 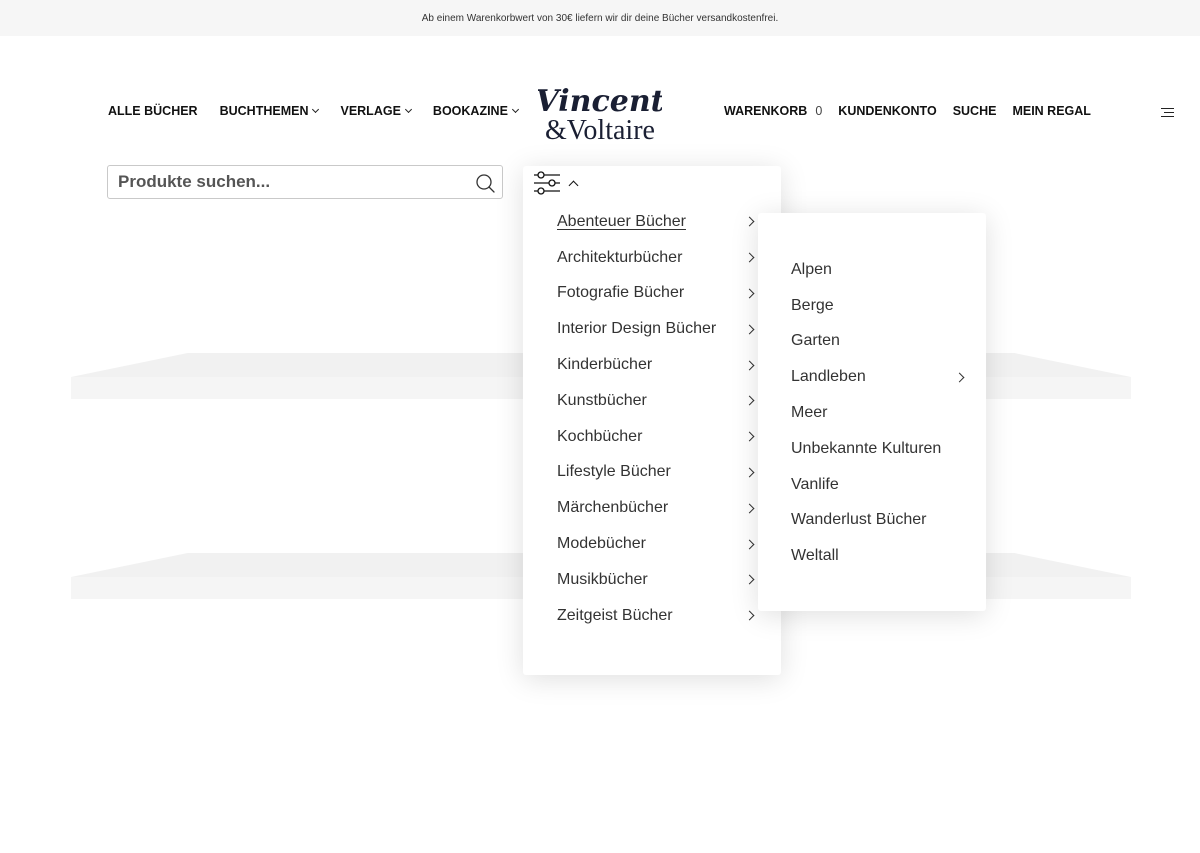 I want to click on subcategory-item: Alpen, so click(x=879, y=270).